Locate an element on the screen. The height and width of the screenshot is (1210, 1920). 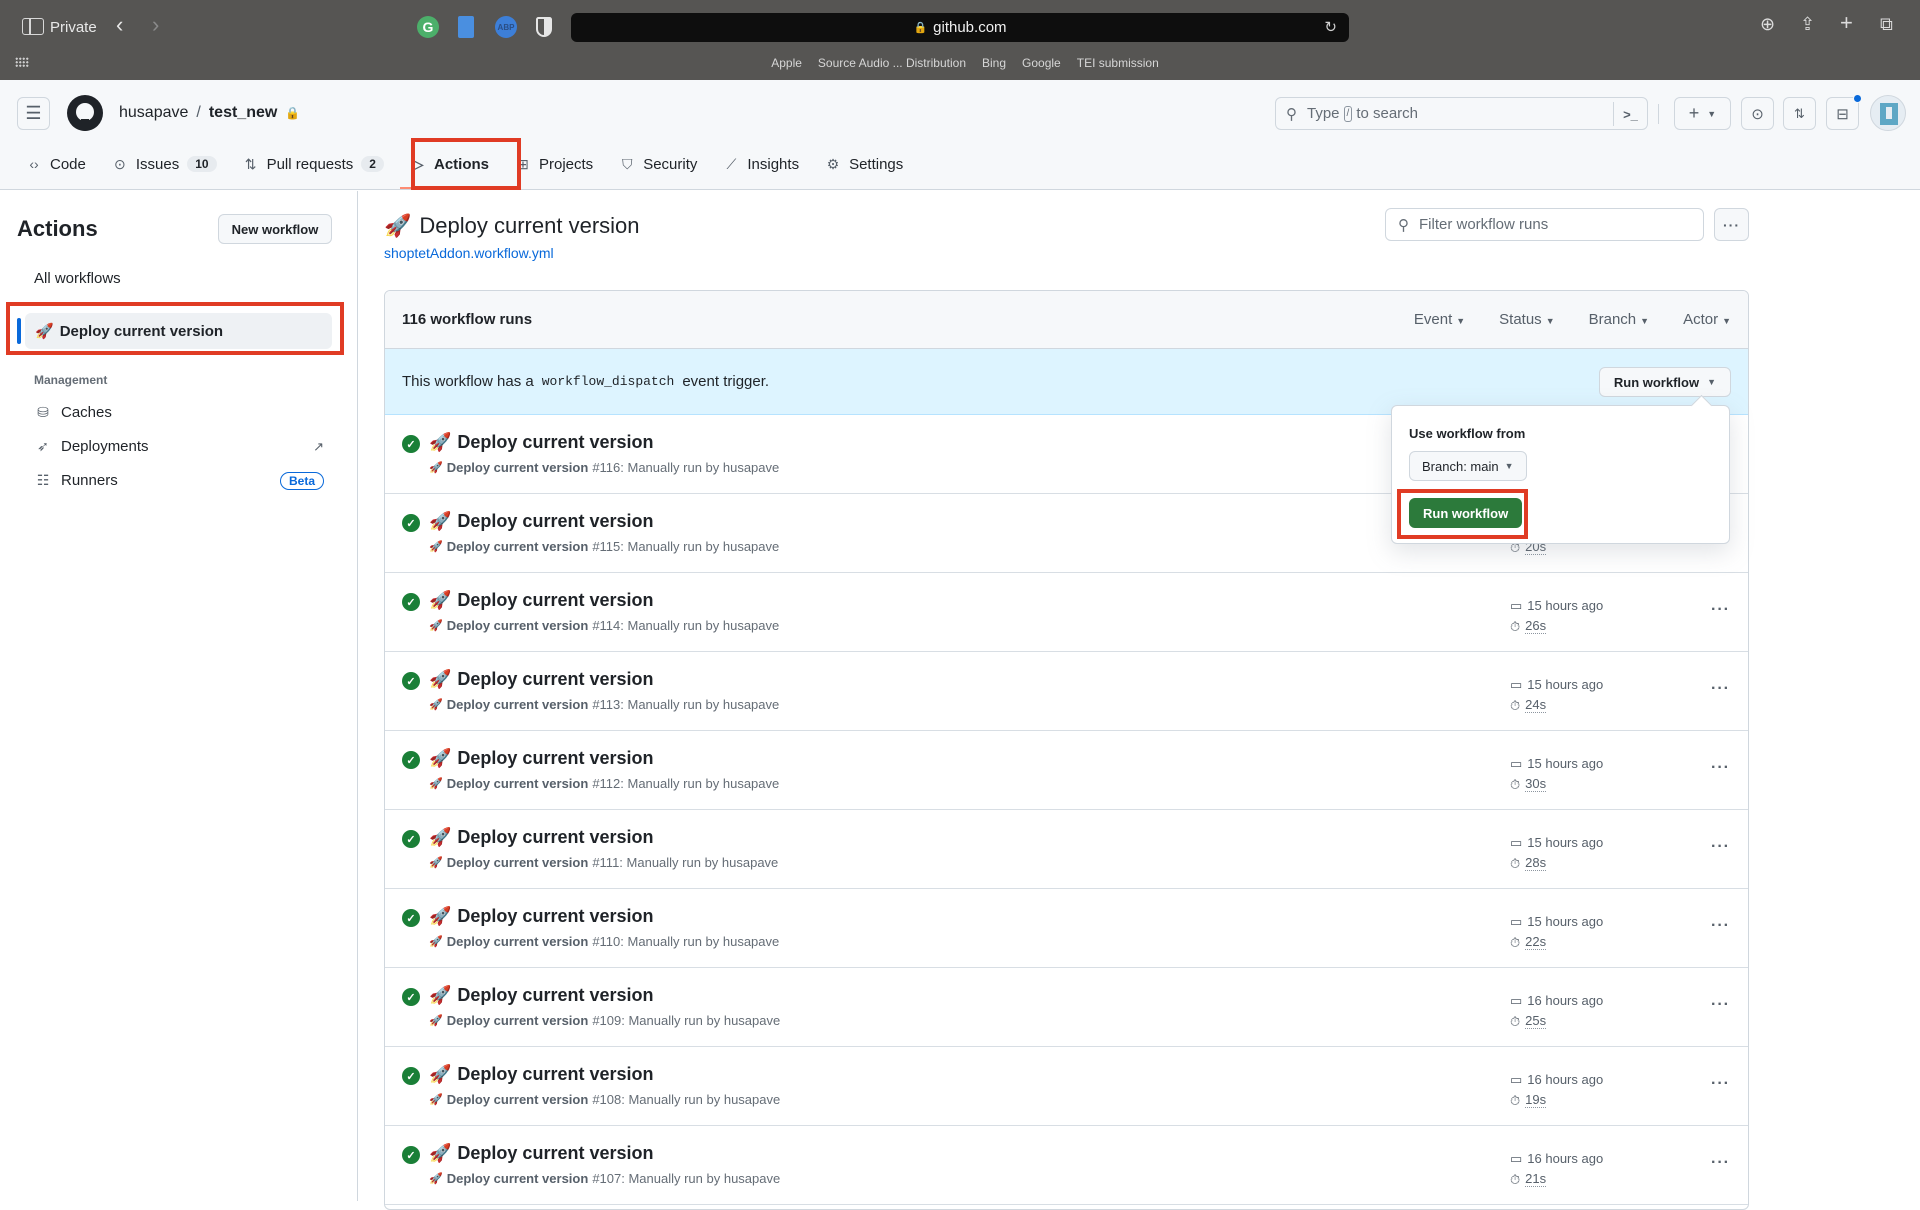
adblock-extension-icon: ABP is located at coordinates (506, 27).